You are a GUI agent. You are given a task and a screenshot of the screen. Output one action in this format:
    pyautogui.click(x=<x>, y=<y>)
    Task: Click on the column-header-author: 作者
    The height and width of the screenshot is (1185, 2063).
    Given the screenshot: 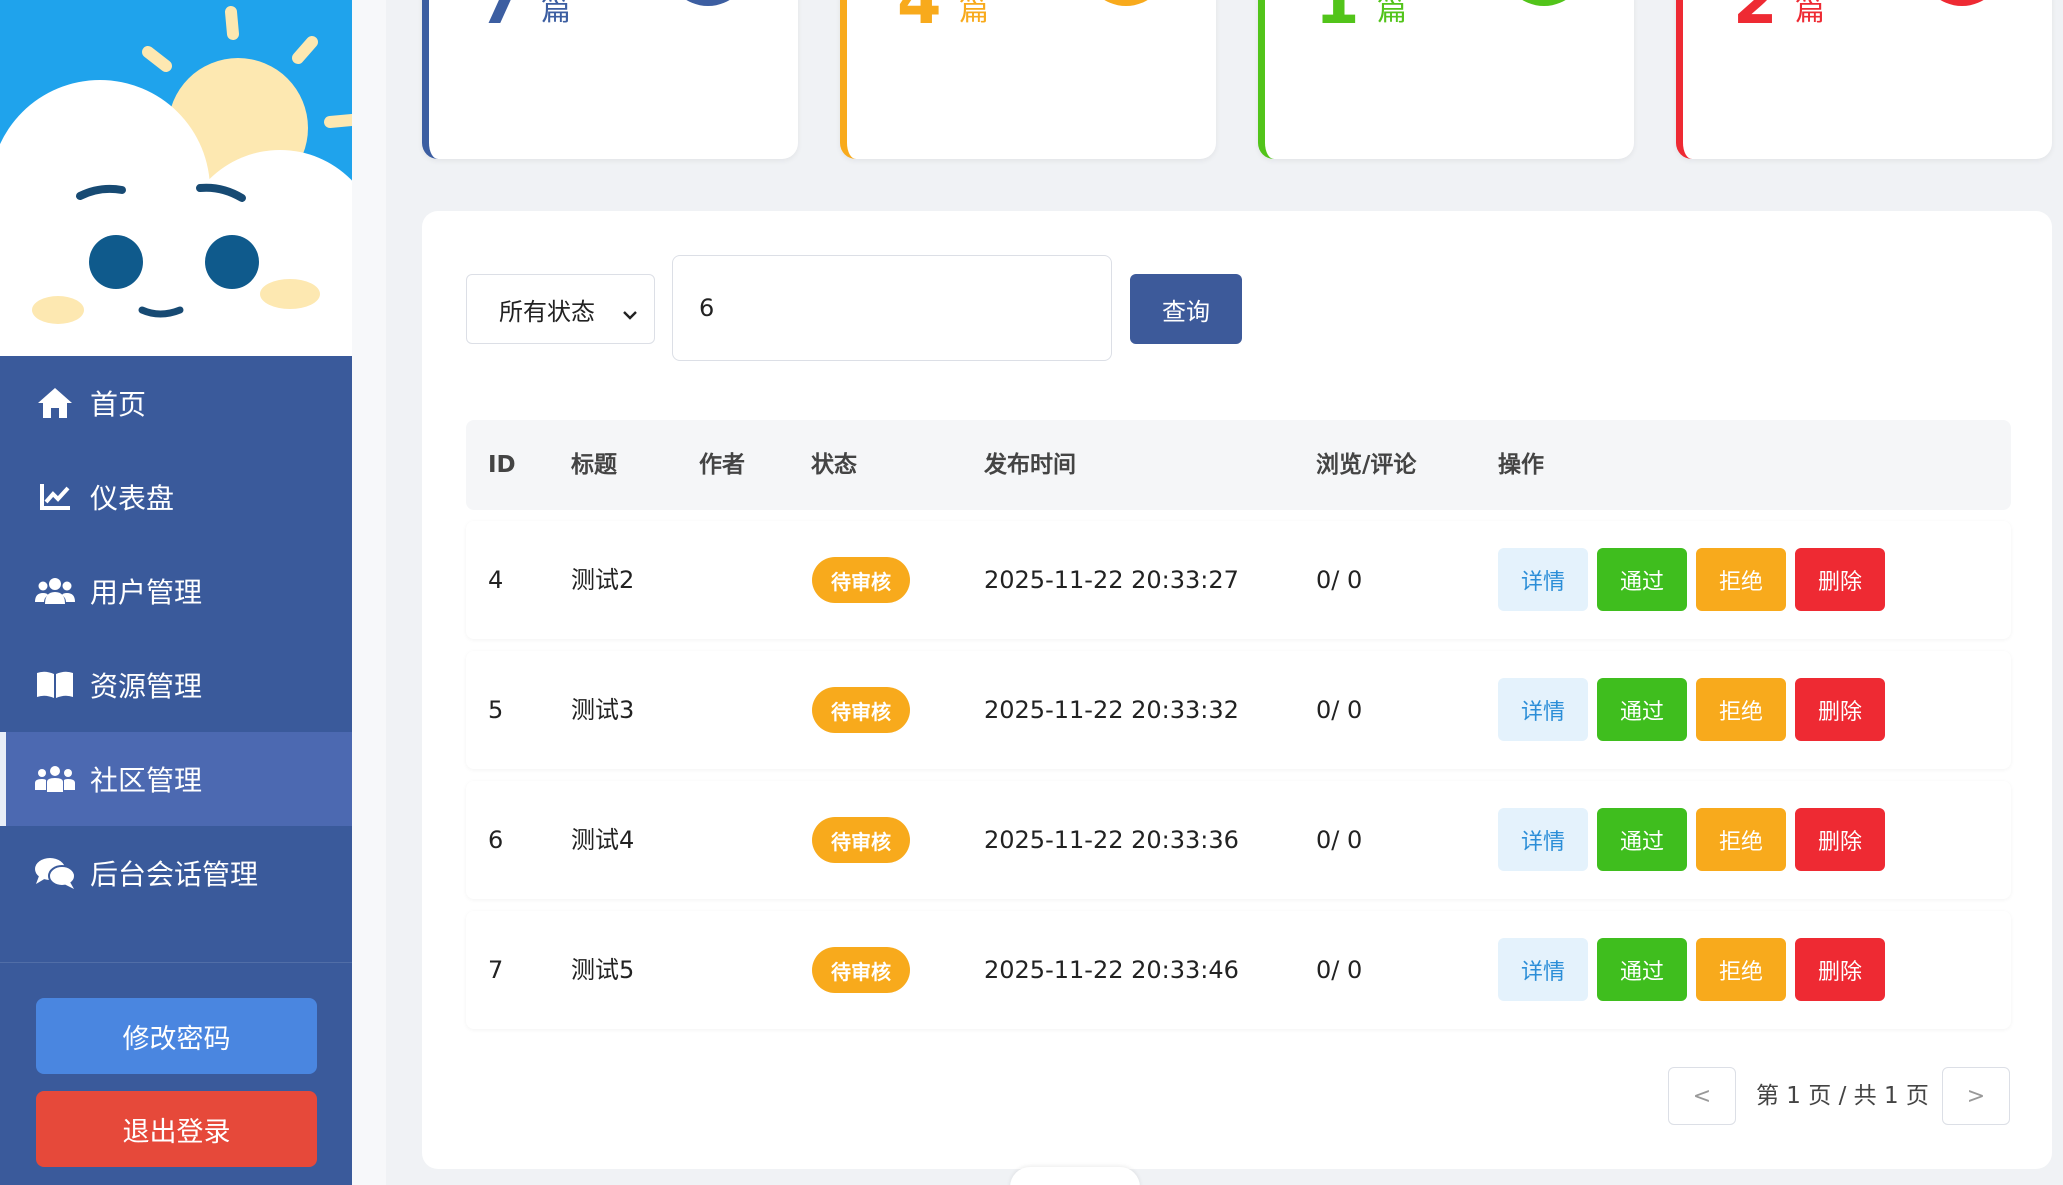 What is the action you would take?
    pyautogui.click(x=722, y=465)
    